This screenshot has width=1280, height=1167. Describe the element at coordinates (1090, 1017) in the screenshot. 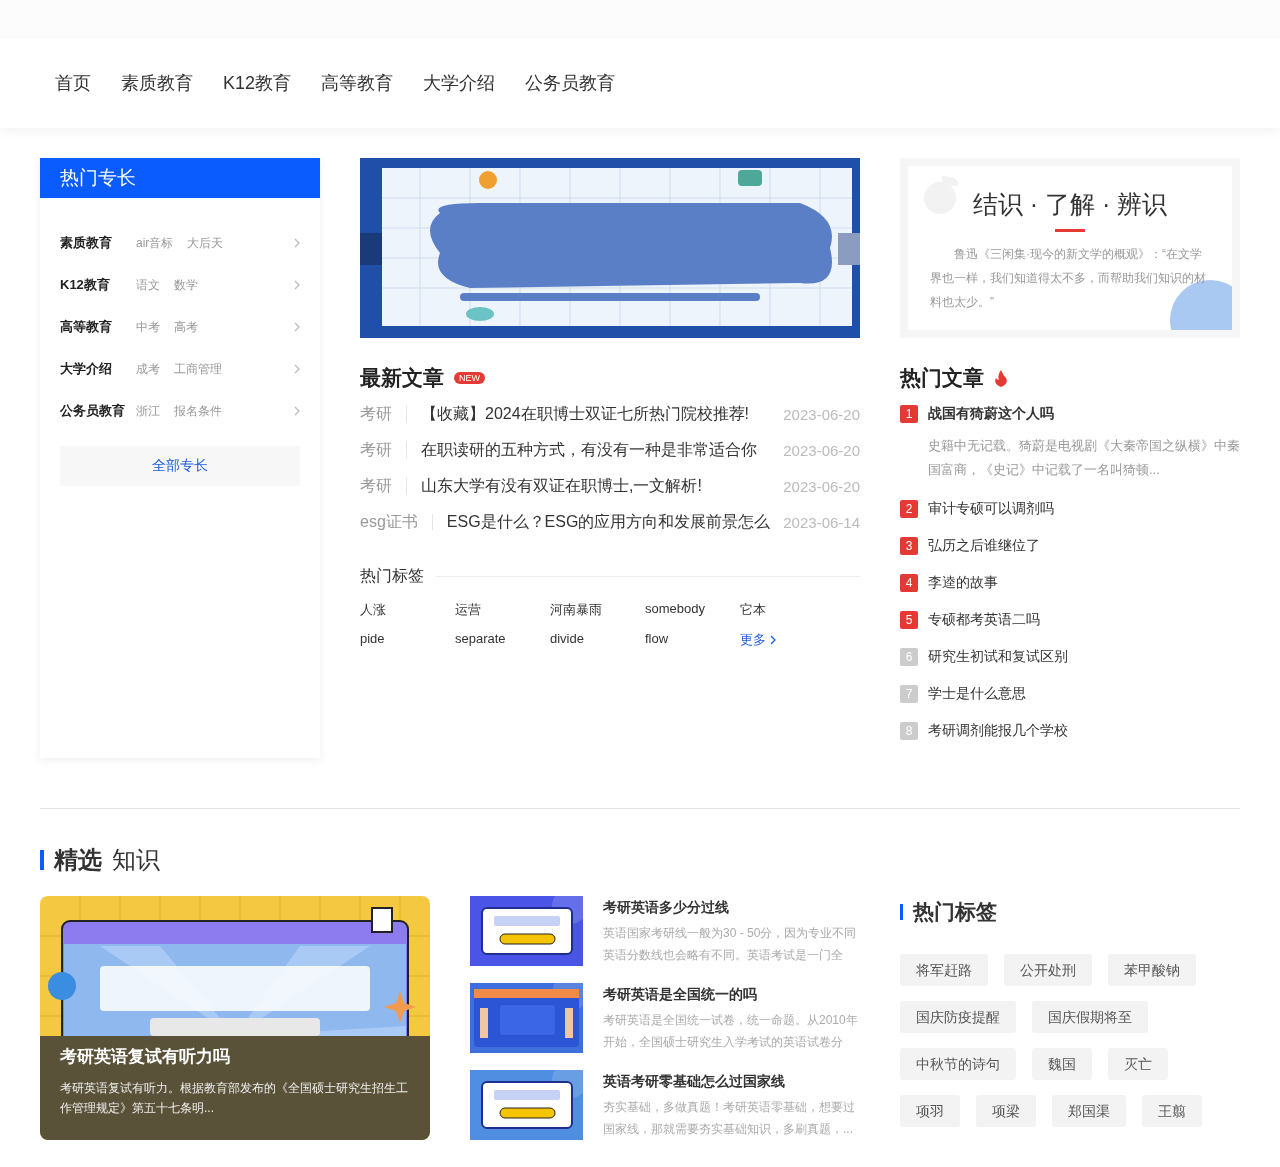

I see `tag-chip: 国庆假期将至` at that location.